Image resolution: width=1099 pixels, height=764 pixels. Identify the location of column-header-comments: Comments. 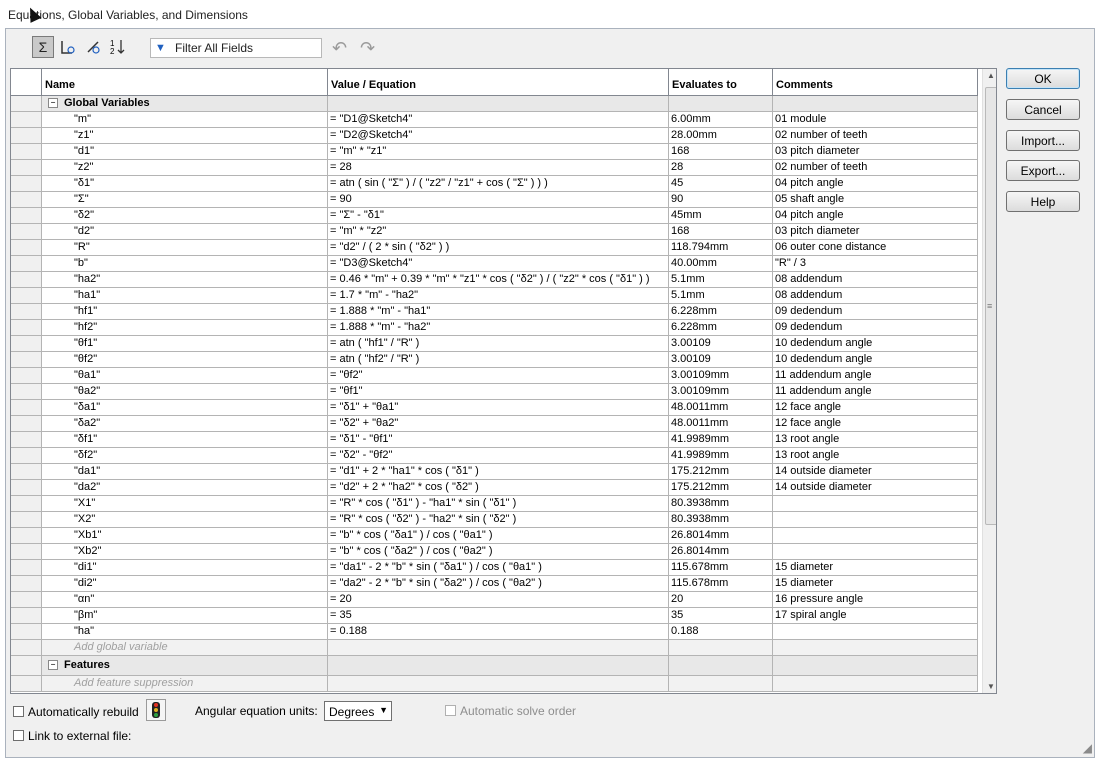
(875, 82).